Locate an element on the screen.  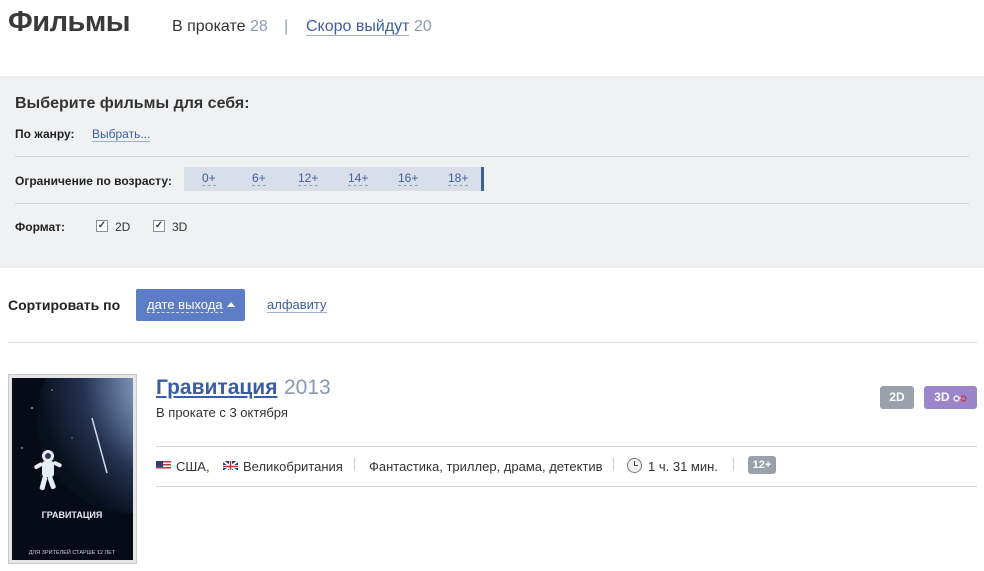
us-flag-icon is located at coordinates (163, 464).